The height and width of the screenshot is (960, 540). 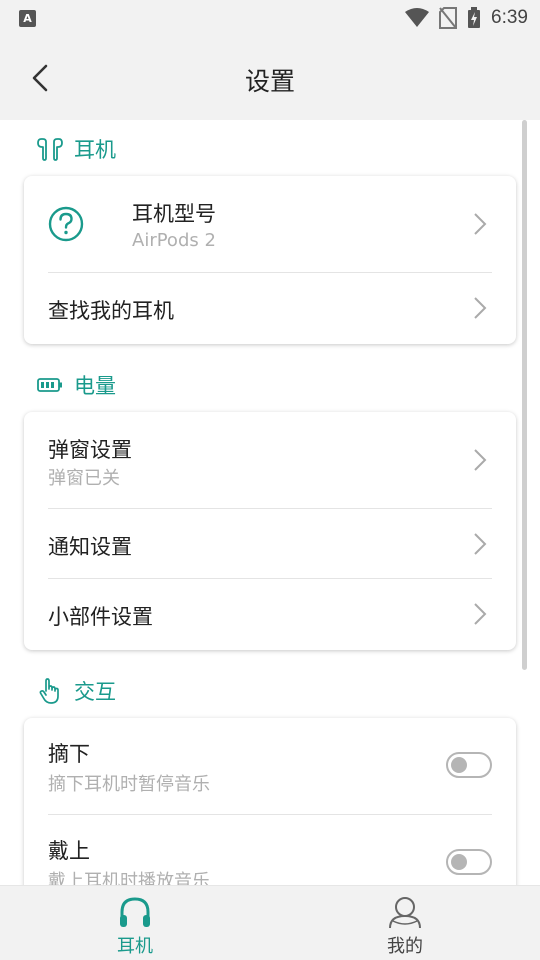 I want to click on status-bar: A 6:39, so click(x=270, y=18).